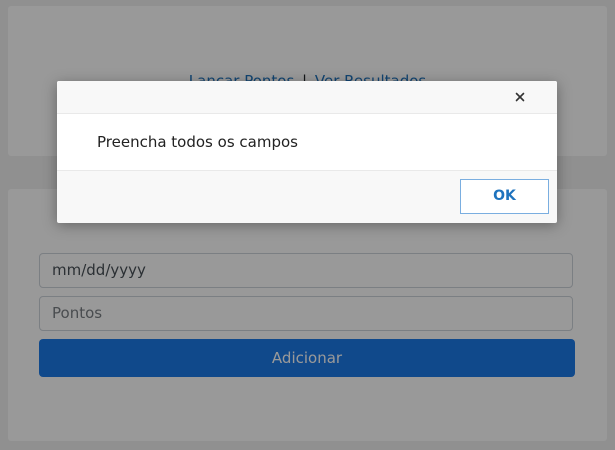  I want to click on dialog-footer: OK, so click(307, 196).